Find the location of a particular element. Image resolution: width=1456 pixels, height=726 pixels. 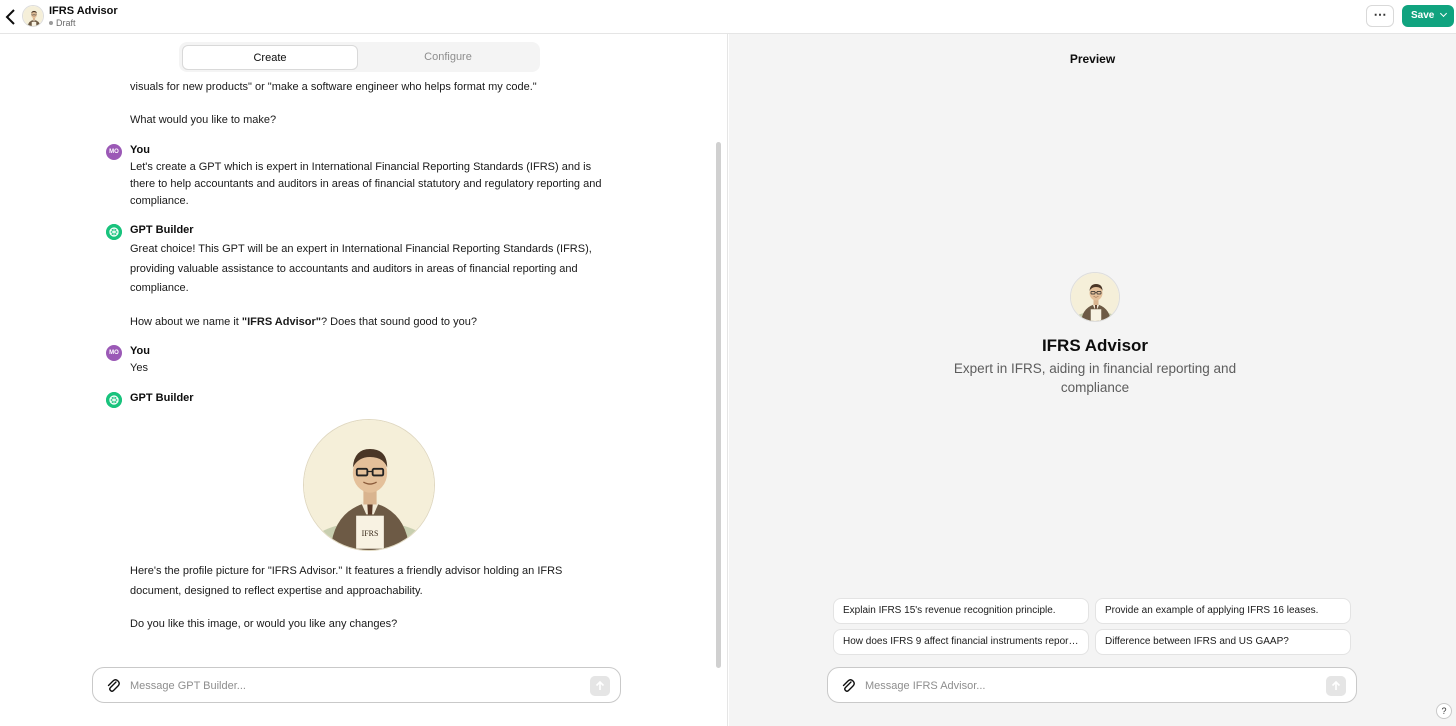

generated-profile-picture: IFRS is located at coordinates (369, 485).